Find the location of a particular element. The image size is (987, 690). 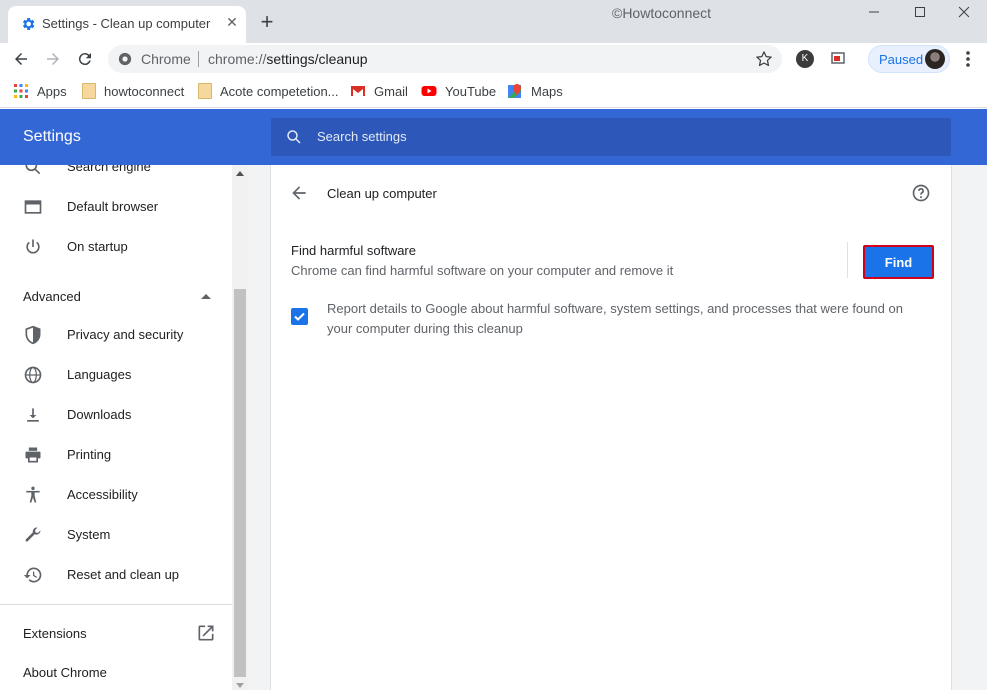

sidebar-item-label: Printing is located at coordinates (89, 454).